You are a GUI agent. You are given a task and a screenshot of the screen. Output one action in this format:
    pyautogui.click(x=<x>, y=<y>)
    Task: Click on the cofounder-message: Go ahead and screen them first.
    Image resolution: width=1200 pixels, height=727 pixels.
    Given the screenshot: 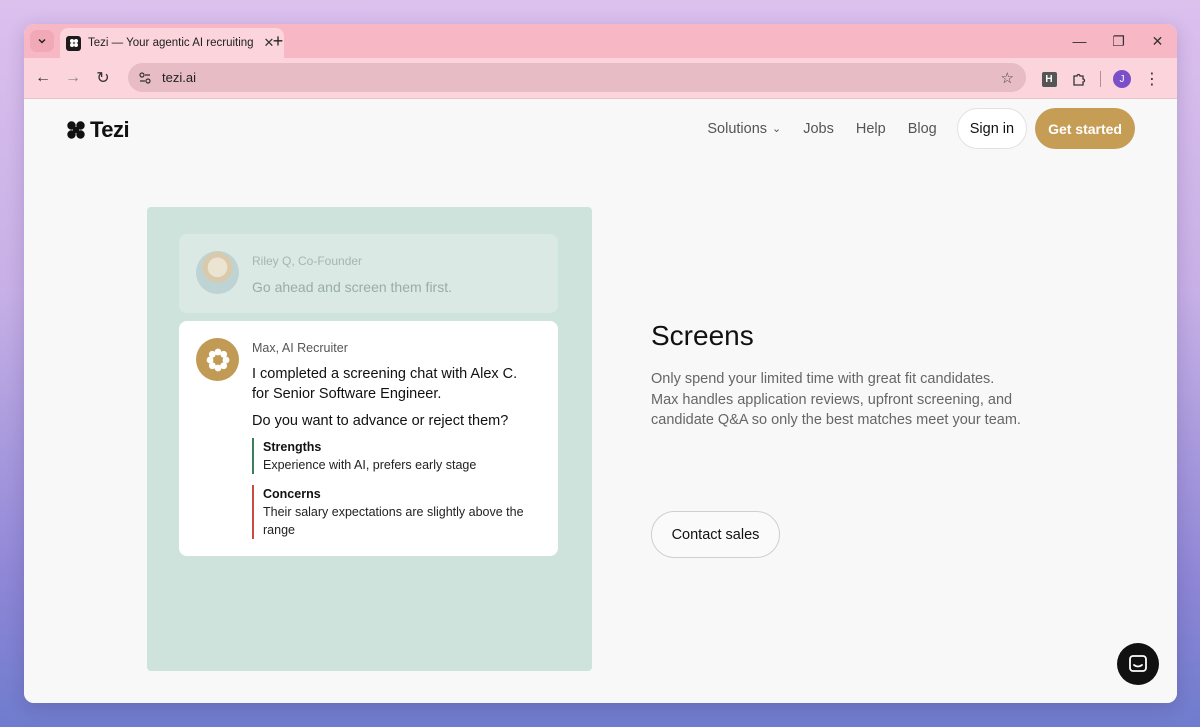 What is the action you would take?
    pyautogui.click(x=352, y=287)
    